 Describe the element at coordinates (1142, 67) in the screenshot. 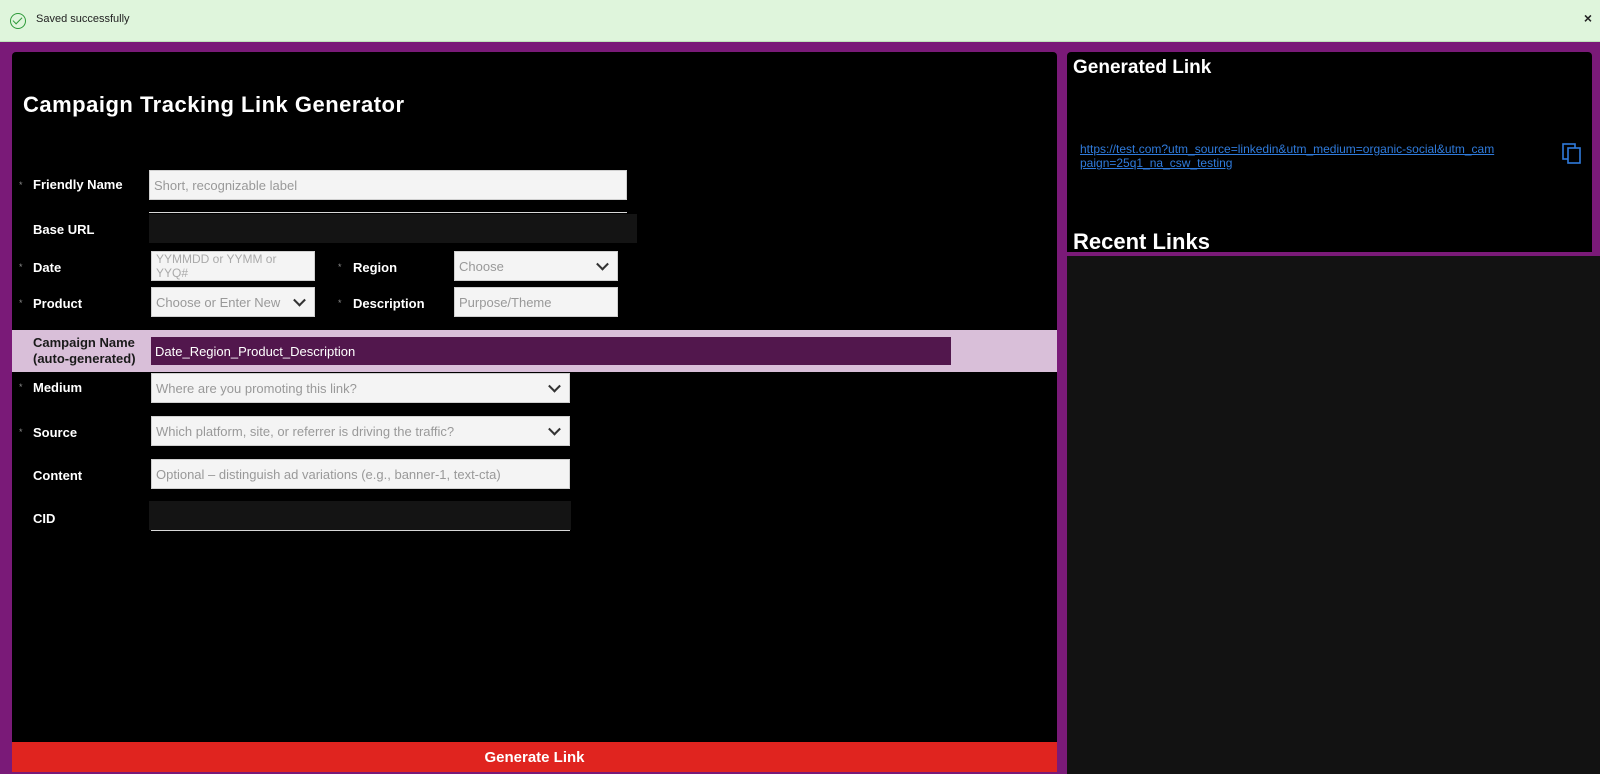

I see `generated-link-title: Generated Link` at that location.